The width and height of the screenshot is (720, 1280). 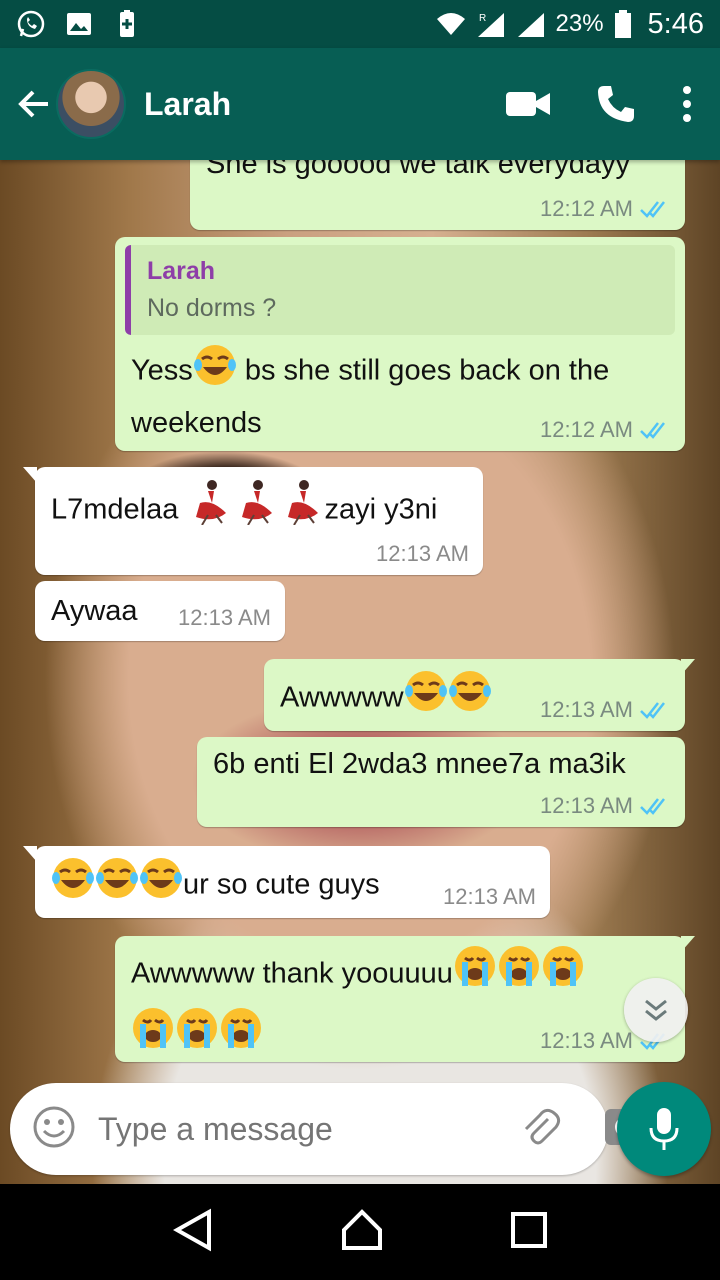 I want to click on video-call-button, so click(x=528, y=104).